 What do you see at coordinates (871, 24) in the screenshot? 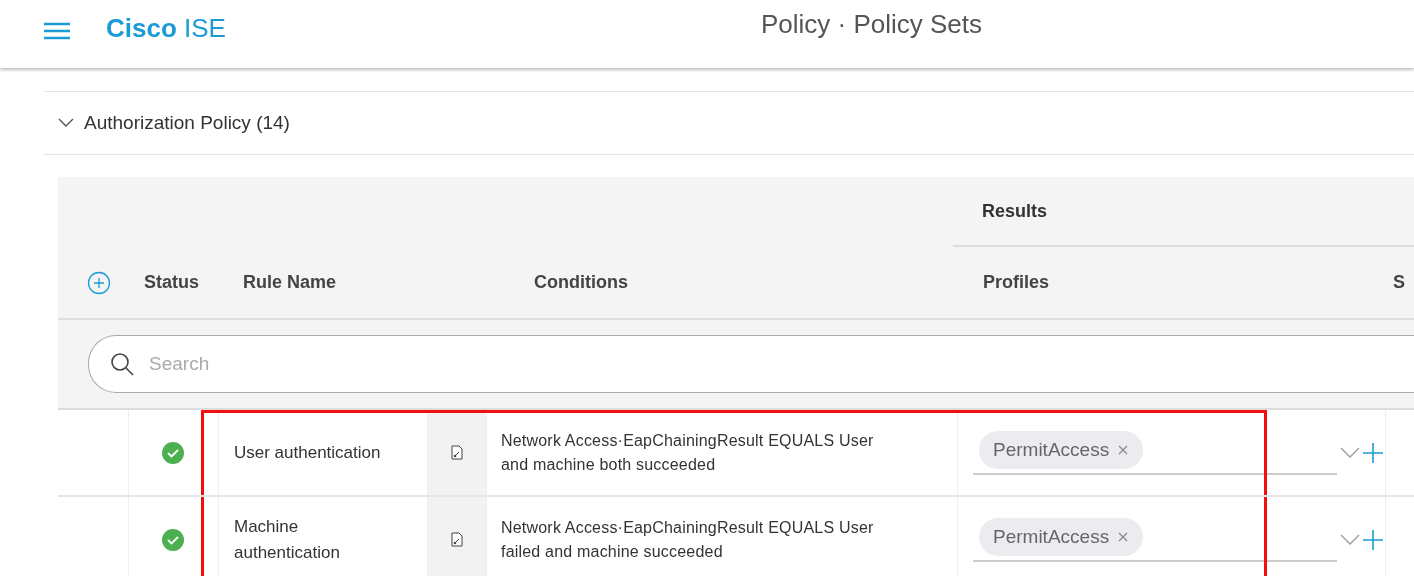
I see `page-title: Policy · Policy Sets` at bounding box center [871, 24].